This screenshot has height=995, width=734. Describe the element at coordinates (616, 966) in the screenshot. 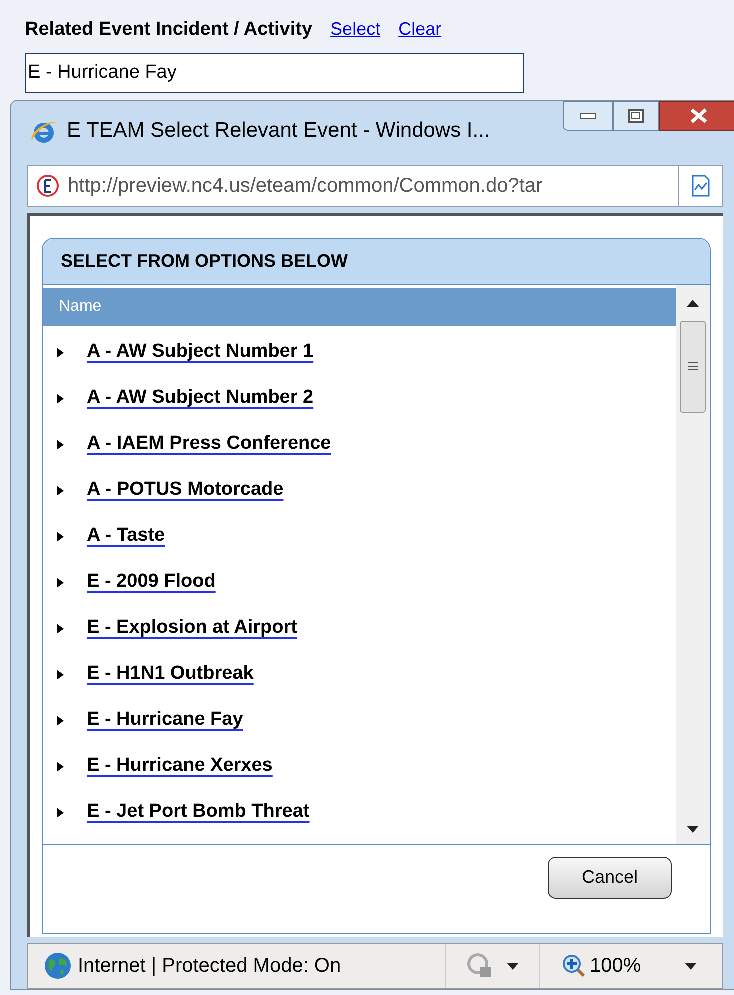

I see `zoom-level: 100%` at that location.